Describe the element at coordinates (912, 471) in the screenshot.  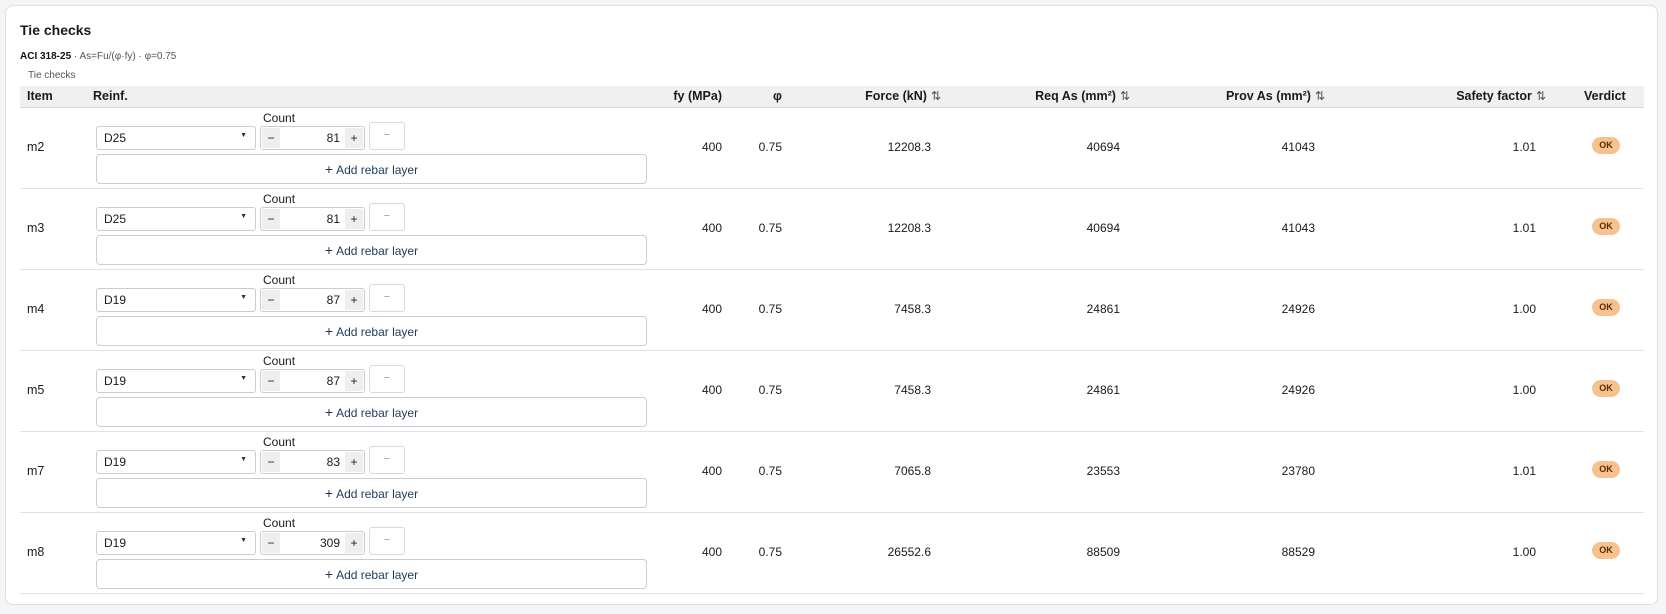
I see `force-value: 7065.8` at that location.